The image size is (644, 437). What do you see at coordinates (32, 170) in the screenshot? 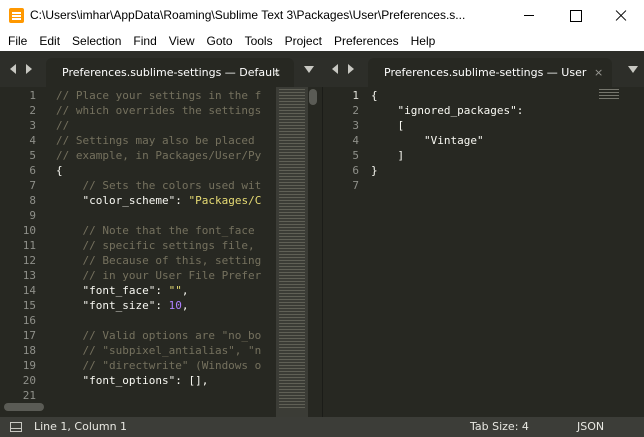
I see `line-number: 6` at bounding box center [32, 170].